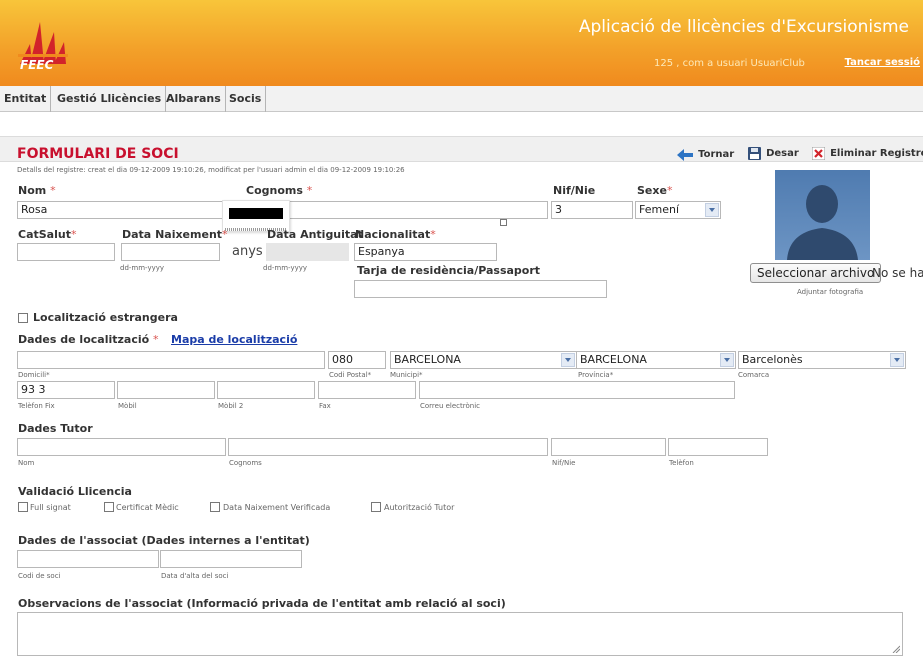 This screenshot has height=670, width=923. Describe the element at coordinates (367, 390) in the screenshot. I see `fax-input` at that location.